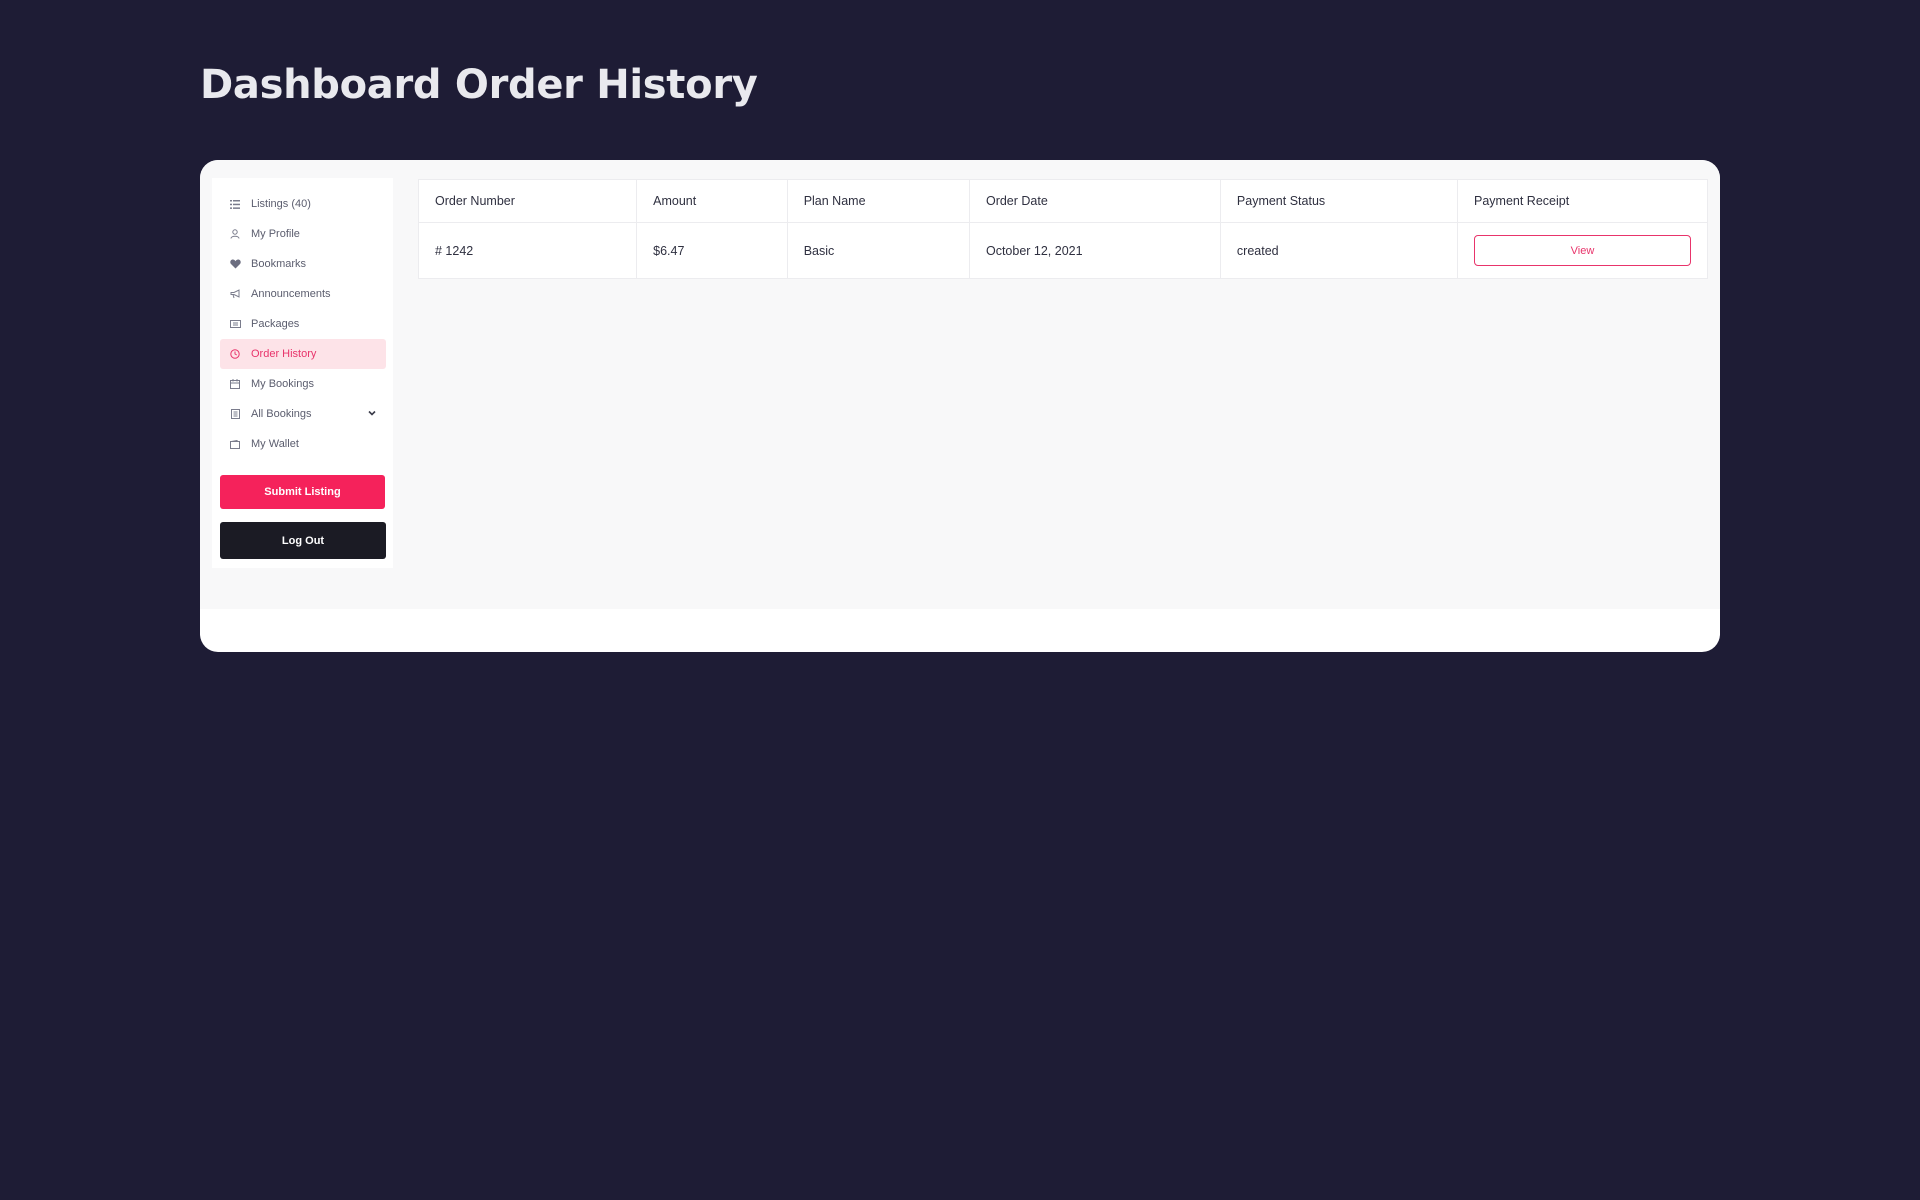  Describe the element at coordinates (712, 201) in the screenshot. I see `column-header-amount: Amount` at that location.